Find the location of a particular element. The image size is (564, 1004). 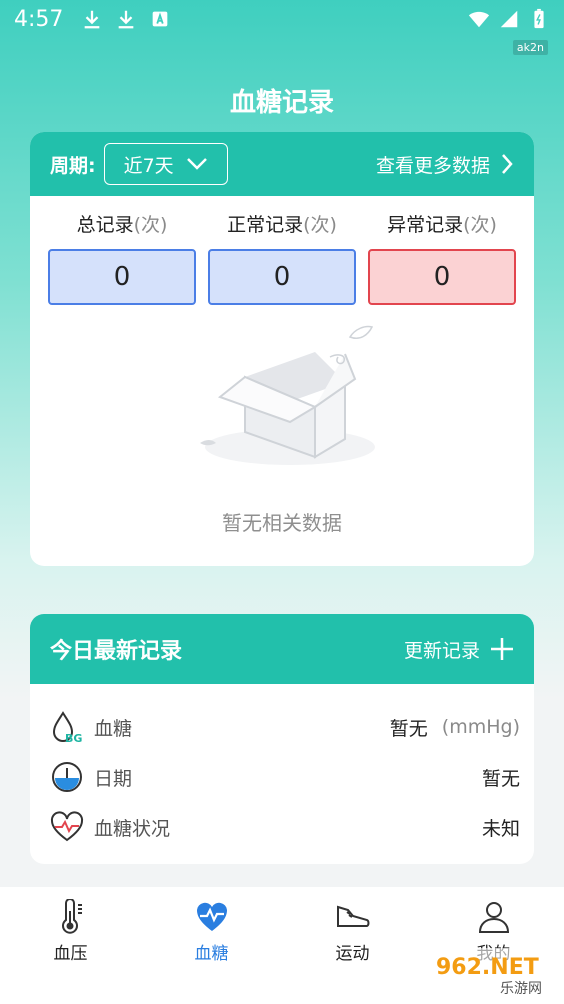

tab-exercise: 运动 is located at coordinates (352, 945).